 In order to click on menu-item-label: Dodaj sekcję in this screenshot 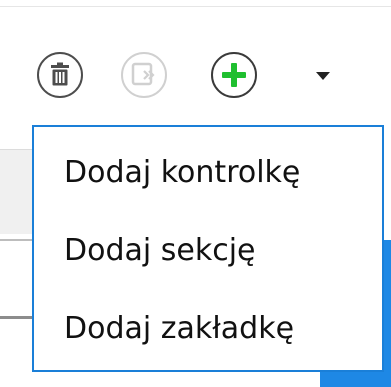, I will do `click(160, 250)`.